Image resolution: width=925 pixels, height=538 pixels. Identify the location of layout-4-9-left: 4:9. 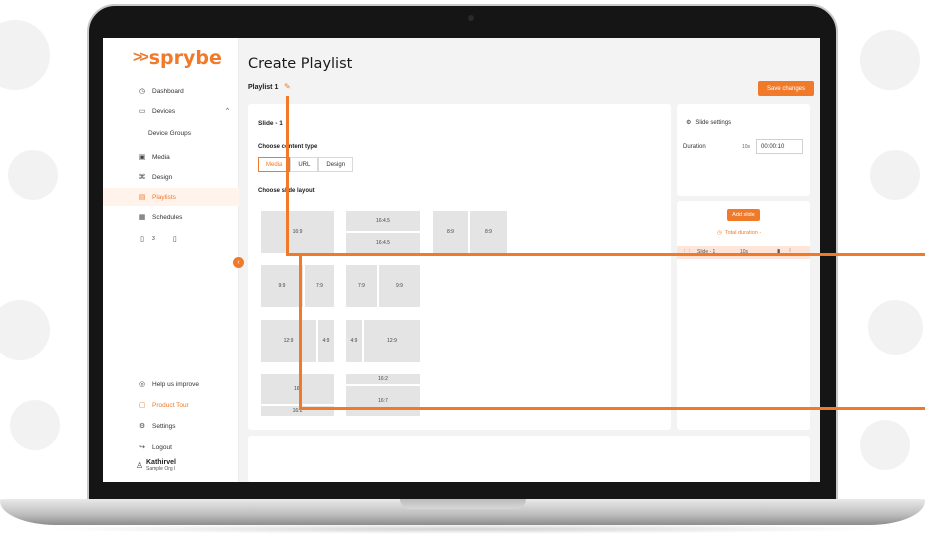
(354, 341).